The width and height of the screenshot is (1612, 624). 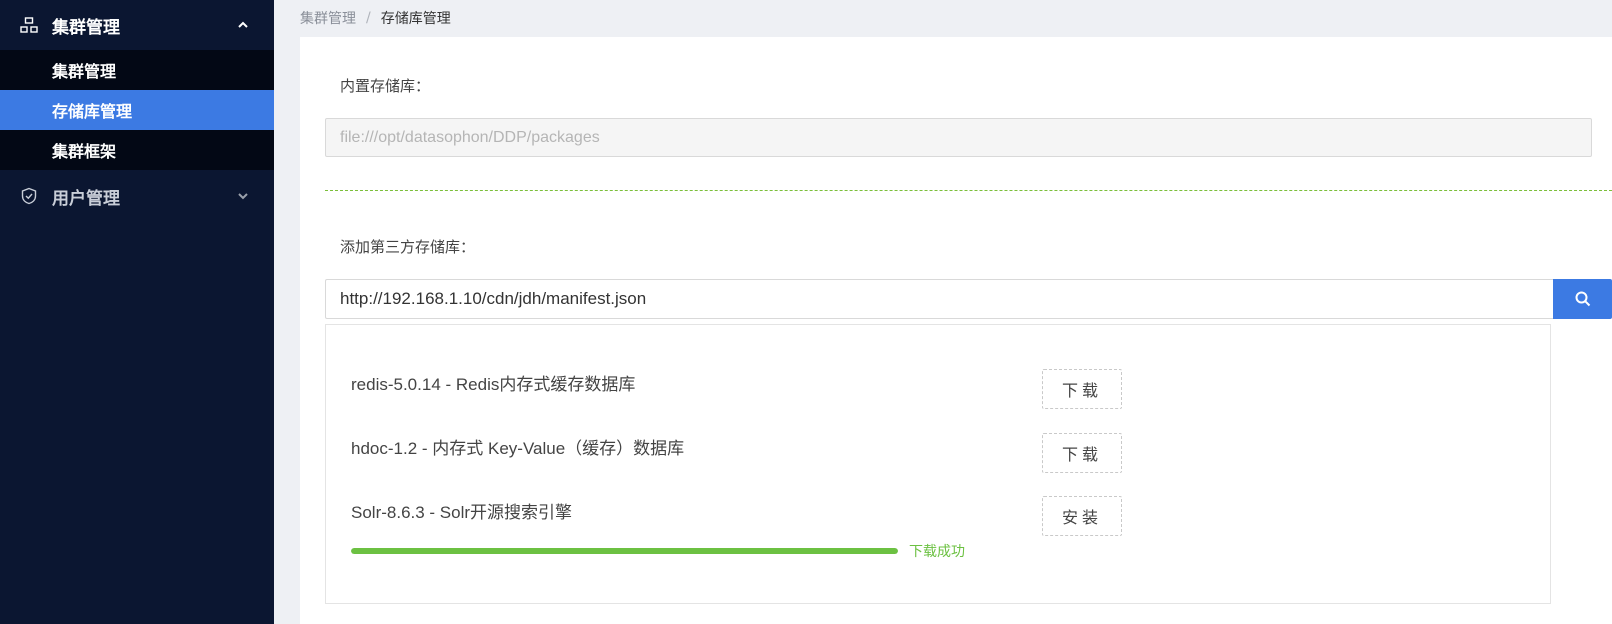 I want to click on sidebar-item-repository-manage: 存储库管理, so click(x=137, y=110).